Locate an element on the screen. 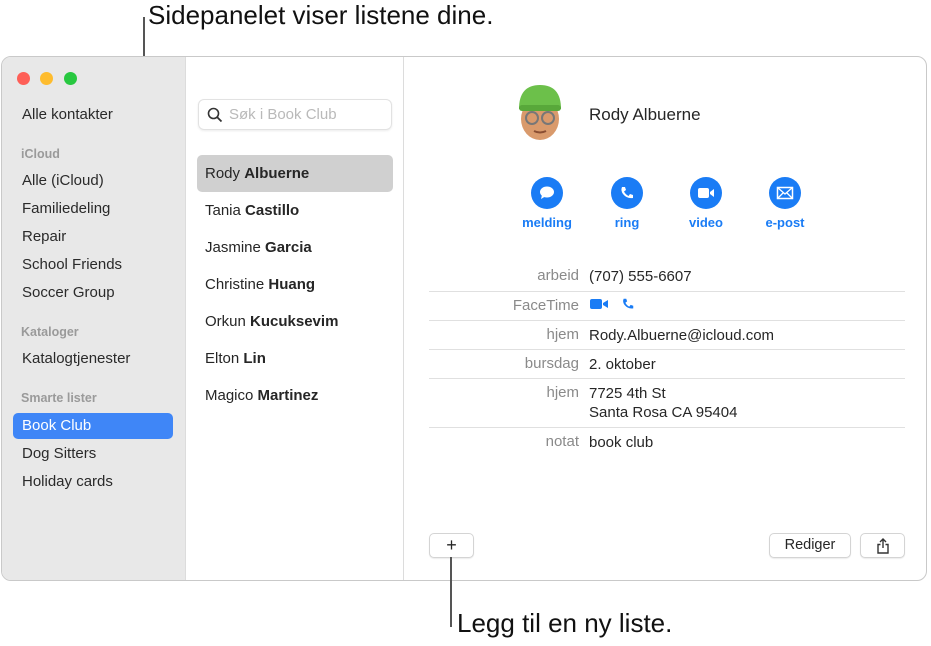 This screenshot has width=931, height=646. sidebar-item: Familiedeling is located at coordinates (93, 209).